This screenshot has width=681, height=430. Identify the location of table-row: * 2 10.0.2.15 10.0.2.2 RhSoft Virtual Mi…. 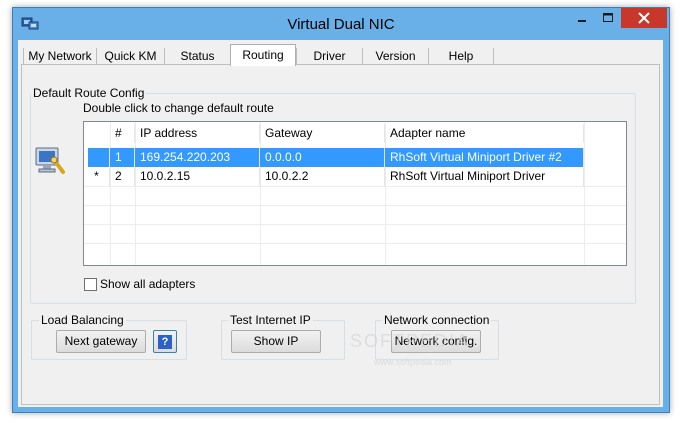
(355, 176).